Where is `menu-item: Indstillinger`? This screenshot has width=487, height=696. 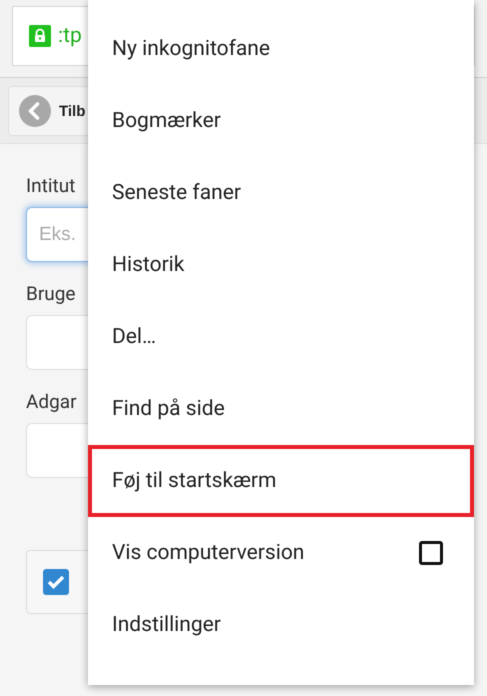
menu-item: Indstillinger is located at coordinates (281, 625).